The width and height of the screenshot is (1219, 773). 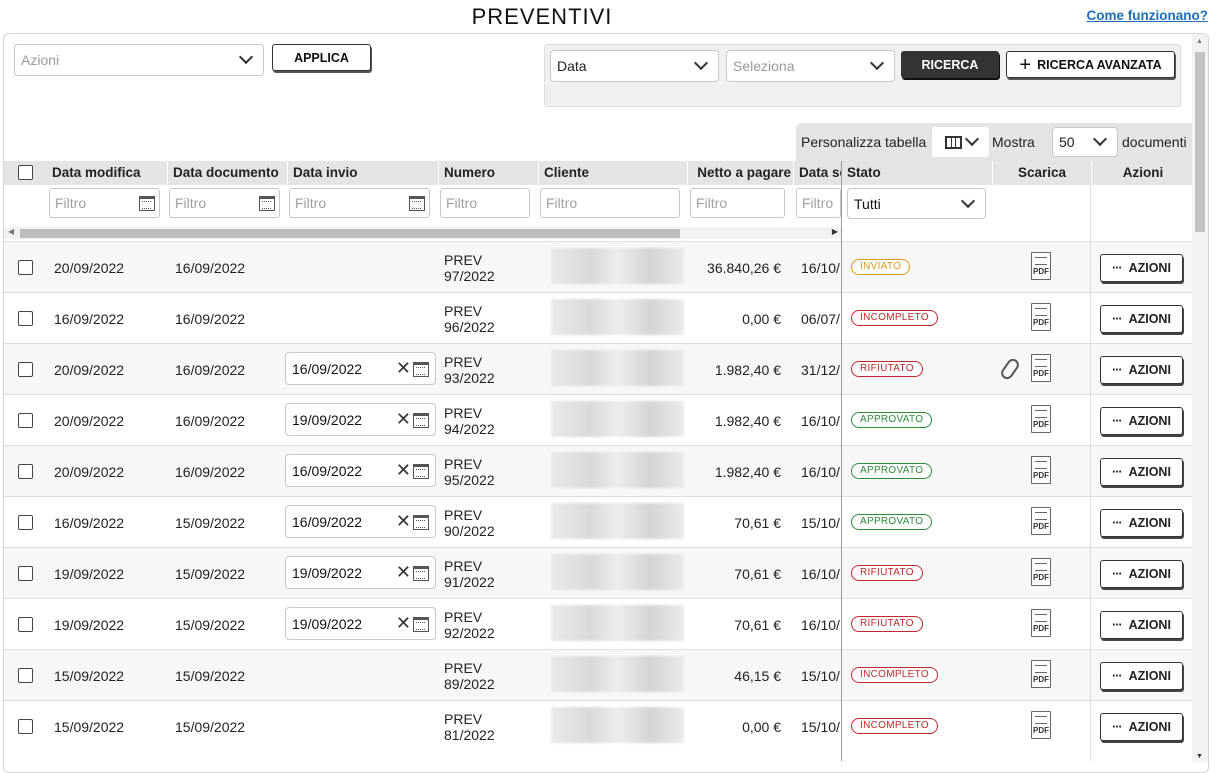 I want to click on col-data-modifica: Data modifica, so click(x=107, y=173).